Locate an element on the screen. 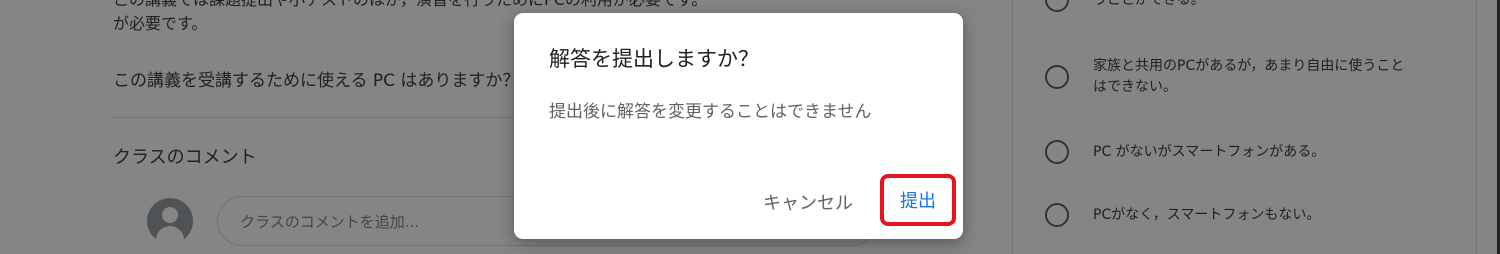 This screenshot has height=254, width=1500. dialog-message: 提出後に解答を変更することはできません is located at coordinates (710, 112).